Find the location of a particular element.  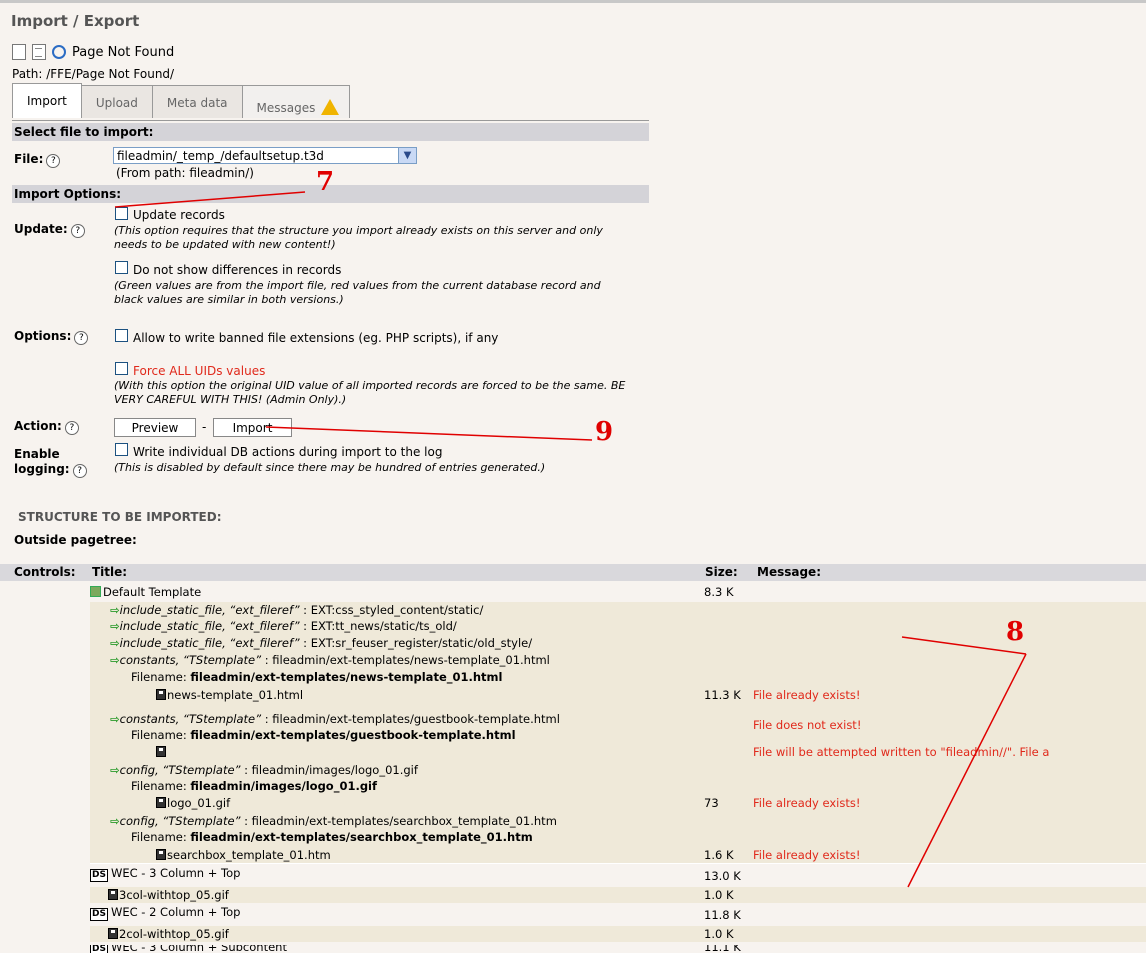

annotation-9: 9 is located at coordinates (604, 432).